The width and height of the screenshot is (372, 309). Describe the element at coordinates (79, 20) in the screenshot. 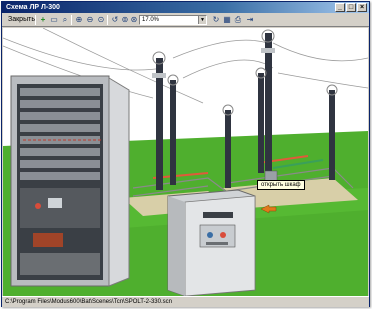

I see `zoom-in-icon: ⊕` at that location.